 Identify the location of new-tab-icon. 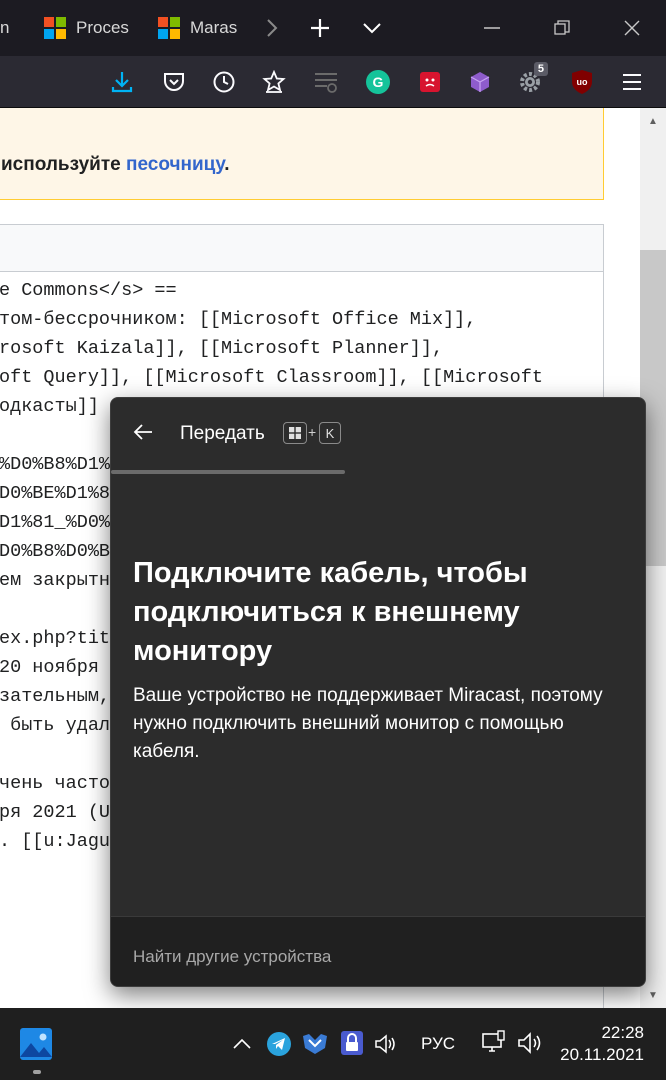
(320, 28).